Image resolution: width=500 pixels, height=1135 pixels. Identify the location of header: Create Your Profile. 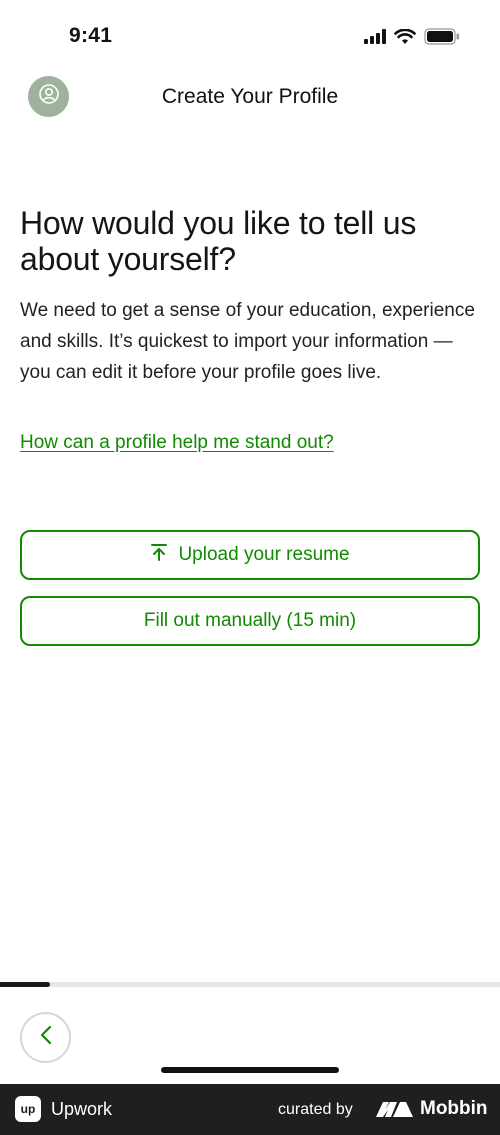
(250, 97).